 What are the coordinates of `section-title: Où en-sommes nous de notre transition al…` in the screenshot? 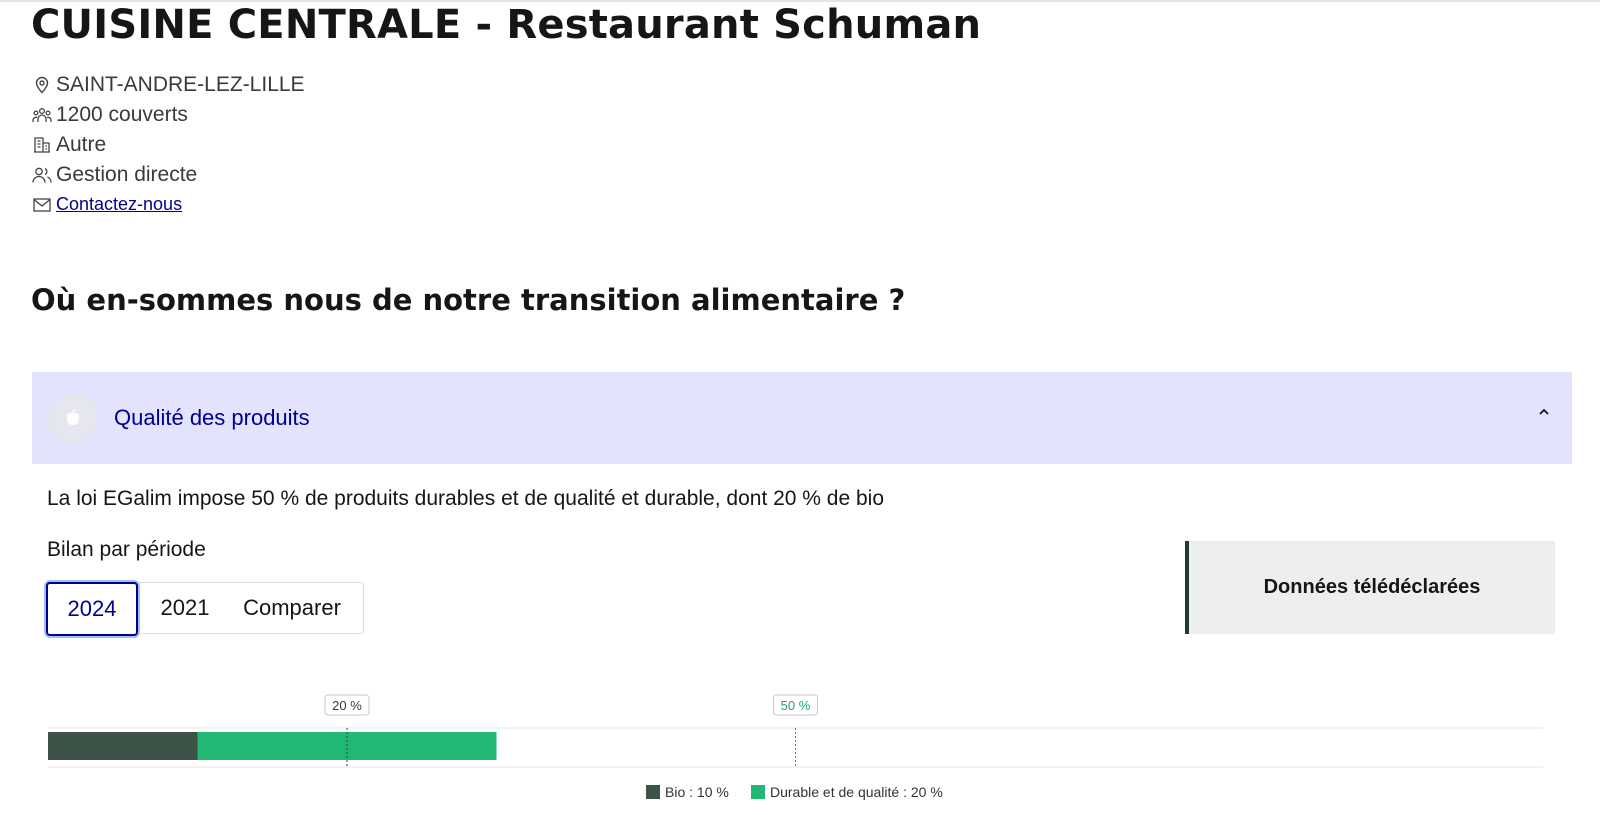 It's located at (468, 300).